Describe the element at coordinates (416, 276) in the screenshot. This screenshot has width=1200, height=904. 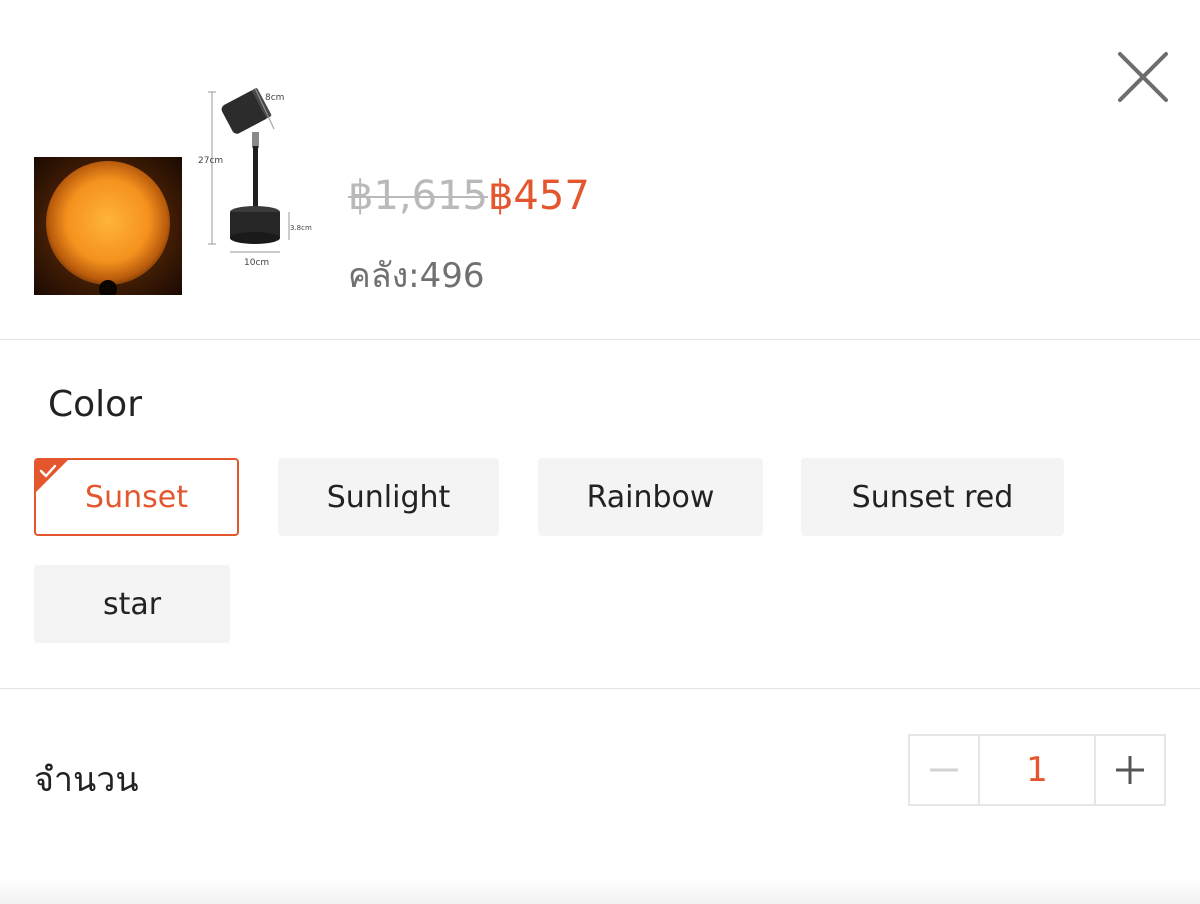
I see `stock-count: คลัง:496` at that location.